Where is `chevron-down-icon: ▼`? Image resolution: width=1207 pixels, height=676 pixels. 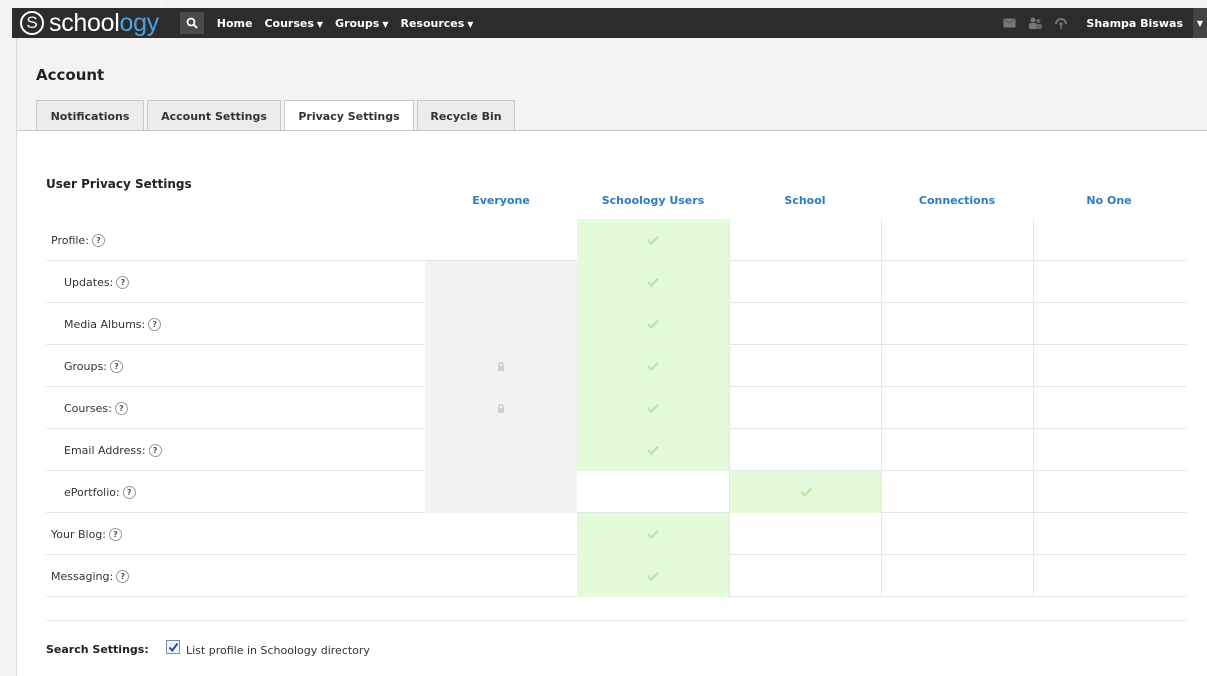 chevron-down-icon: ▼ is located at coordinates (1200, 23).